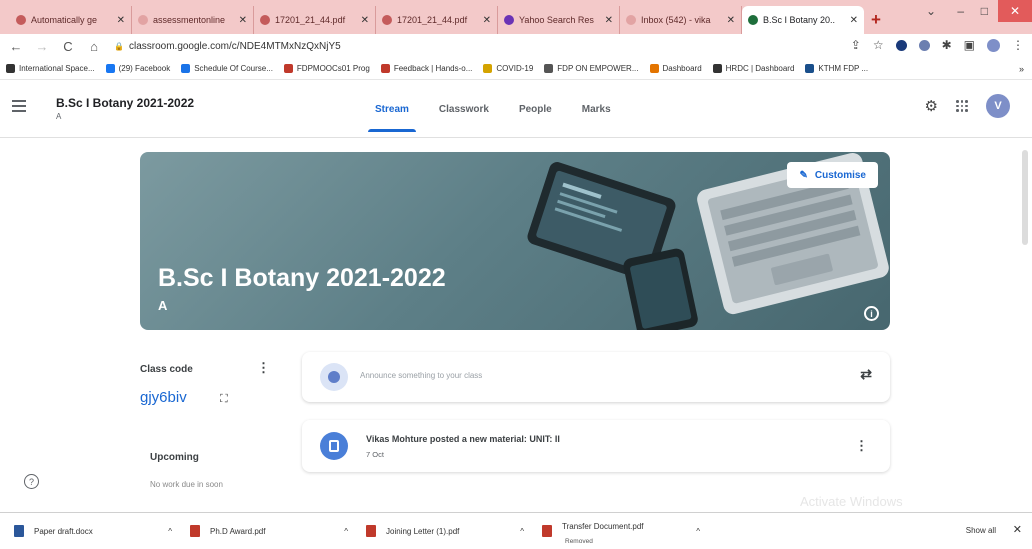 This screenshot has height=549, width=1032. Describe the element at coordinates (63, 531) in the screenshot. I see `download-filename: Paper draft.docx` at that location.